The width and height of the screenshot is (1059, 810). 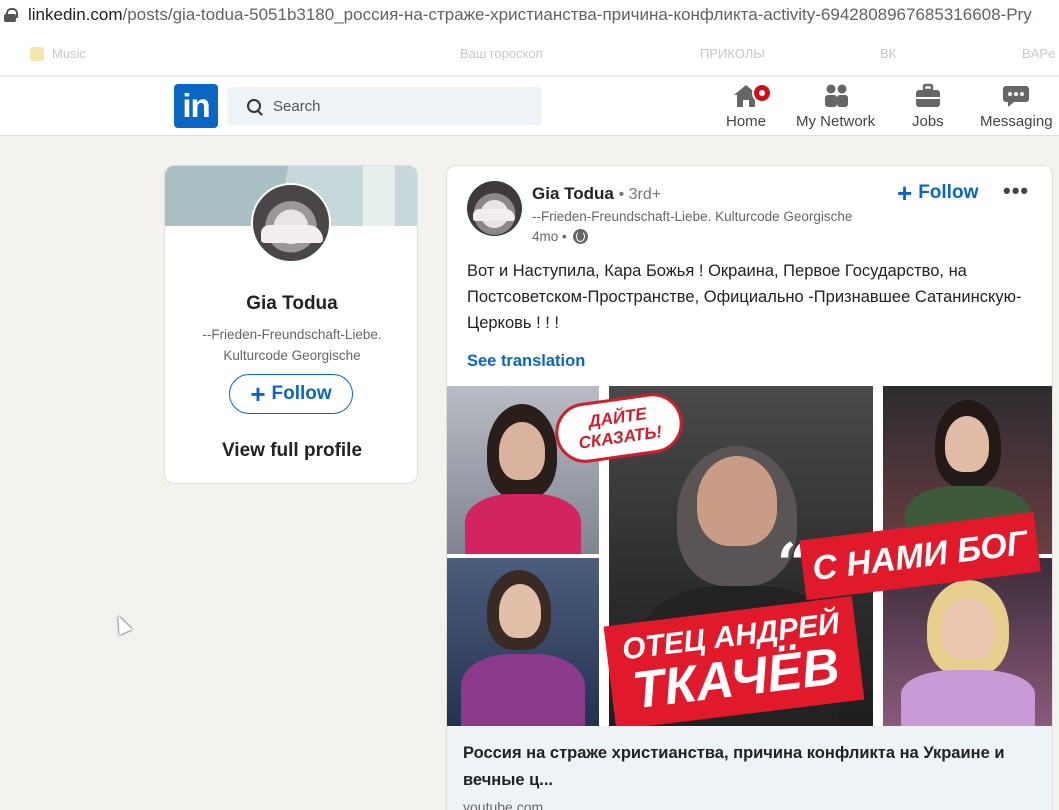 What do you see at coordinates (560, 236) in the screenshot?
I see `post-time: 4mo •` at bounding box center [560, 236].